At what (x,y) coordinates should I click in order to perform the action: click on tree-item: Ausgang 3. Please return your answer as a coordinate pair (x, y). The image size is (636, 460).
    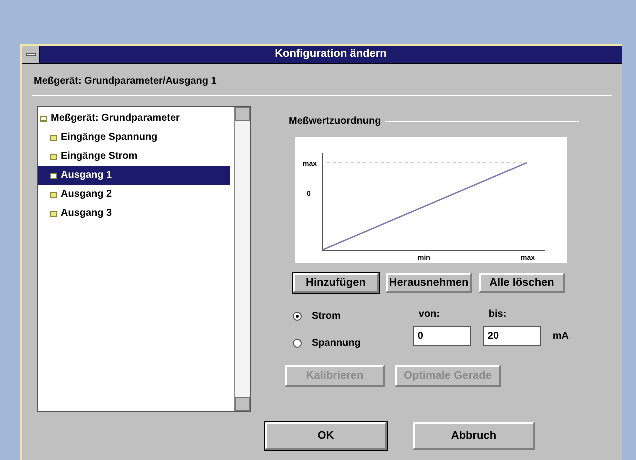
    Looking at the image, I should click on (134, 213).